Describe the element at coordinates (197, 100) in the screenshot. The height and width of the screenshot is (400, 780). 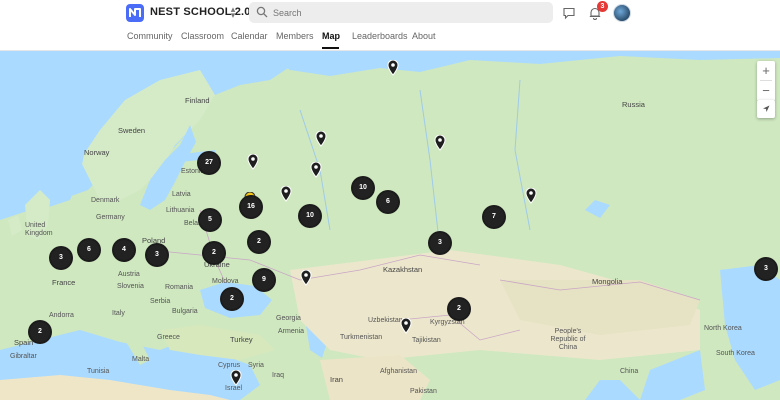
I see `label-finland: Finland` at that location.